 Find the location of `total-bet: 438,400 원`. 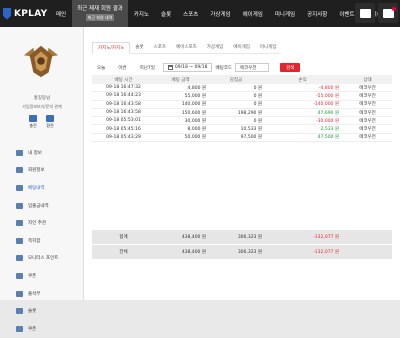

total-bet: 438,400 원 is located at coordinates (193, 237).